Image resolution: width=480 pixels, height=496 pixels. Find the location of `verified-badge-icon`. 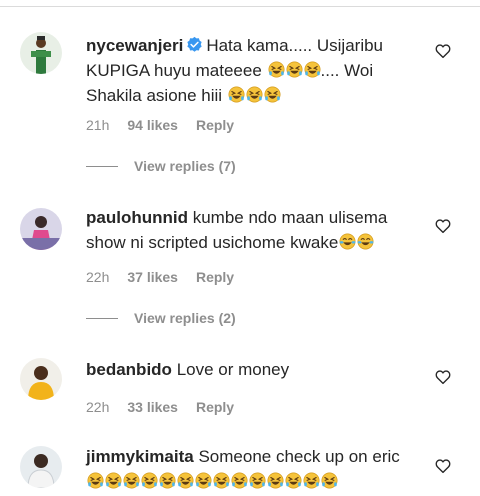

verified-badge-icon is located at coordinates (194, 44).